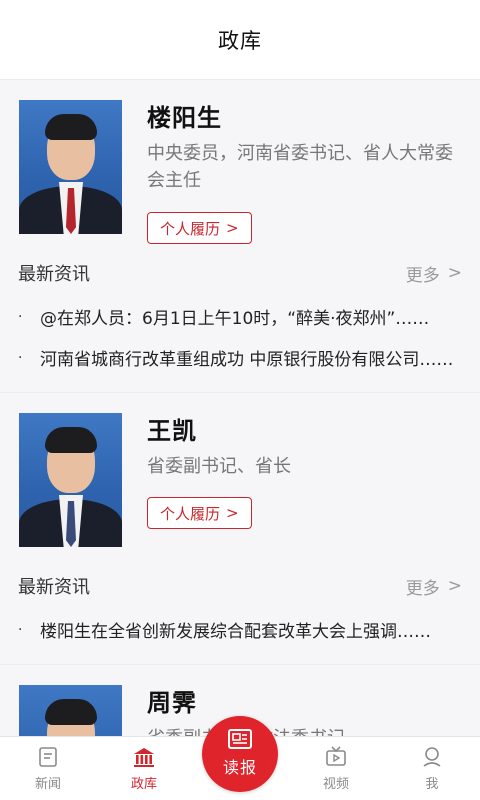 The width and height of the screenshot is (480, 800). What do you see at coordinates (172, 703) in the screenshot?
I see `official-name: 周霁` at bounding box center [172, 703].